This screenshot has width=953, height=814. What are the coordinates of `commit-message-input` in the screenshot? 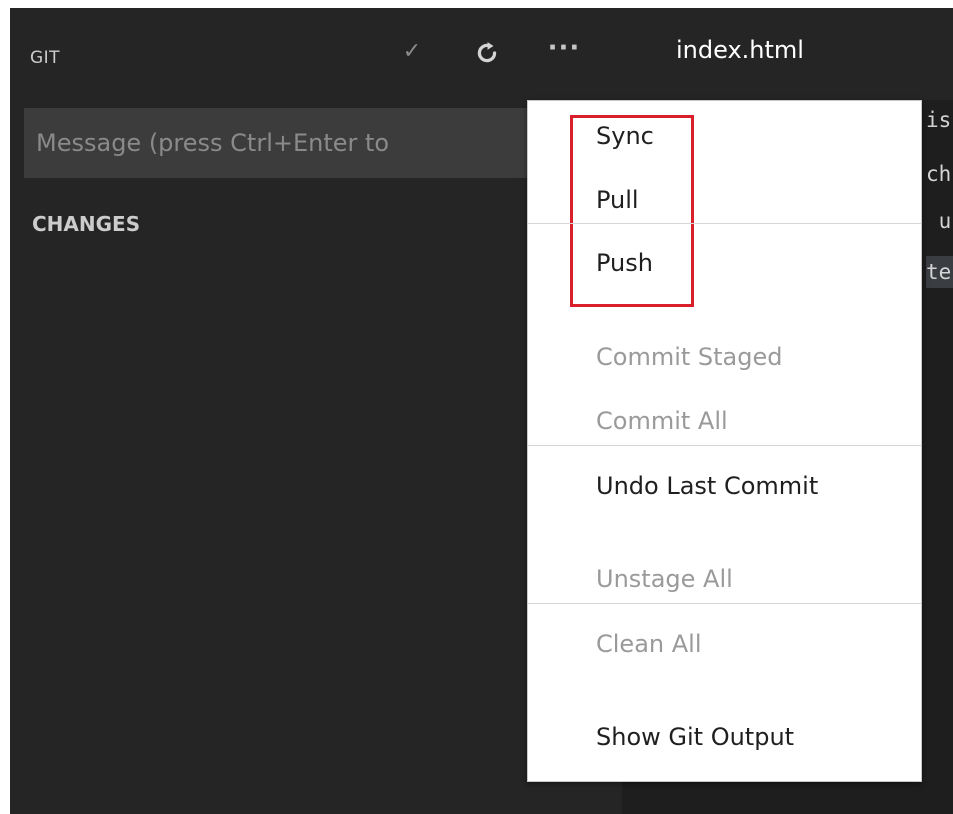 It's located at (304, 143).